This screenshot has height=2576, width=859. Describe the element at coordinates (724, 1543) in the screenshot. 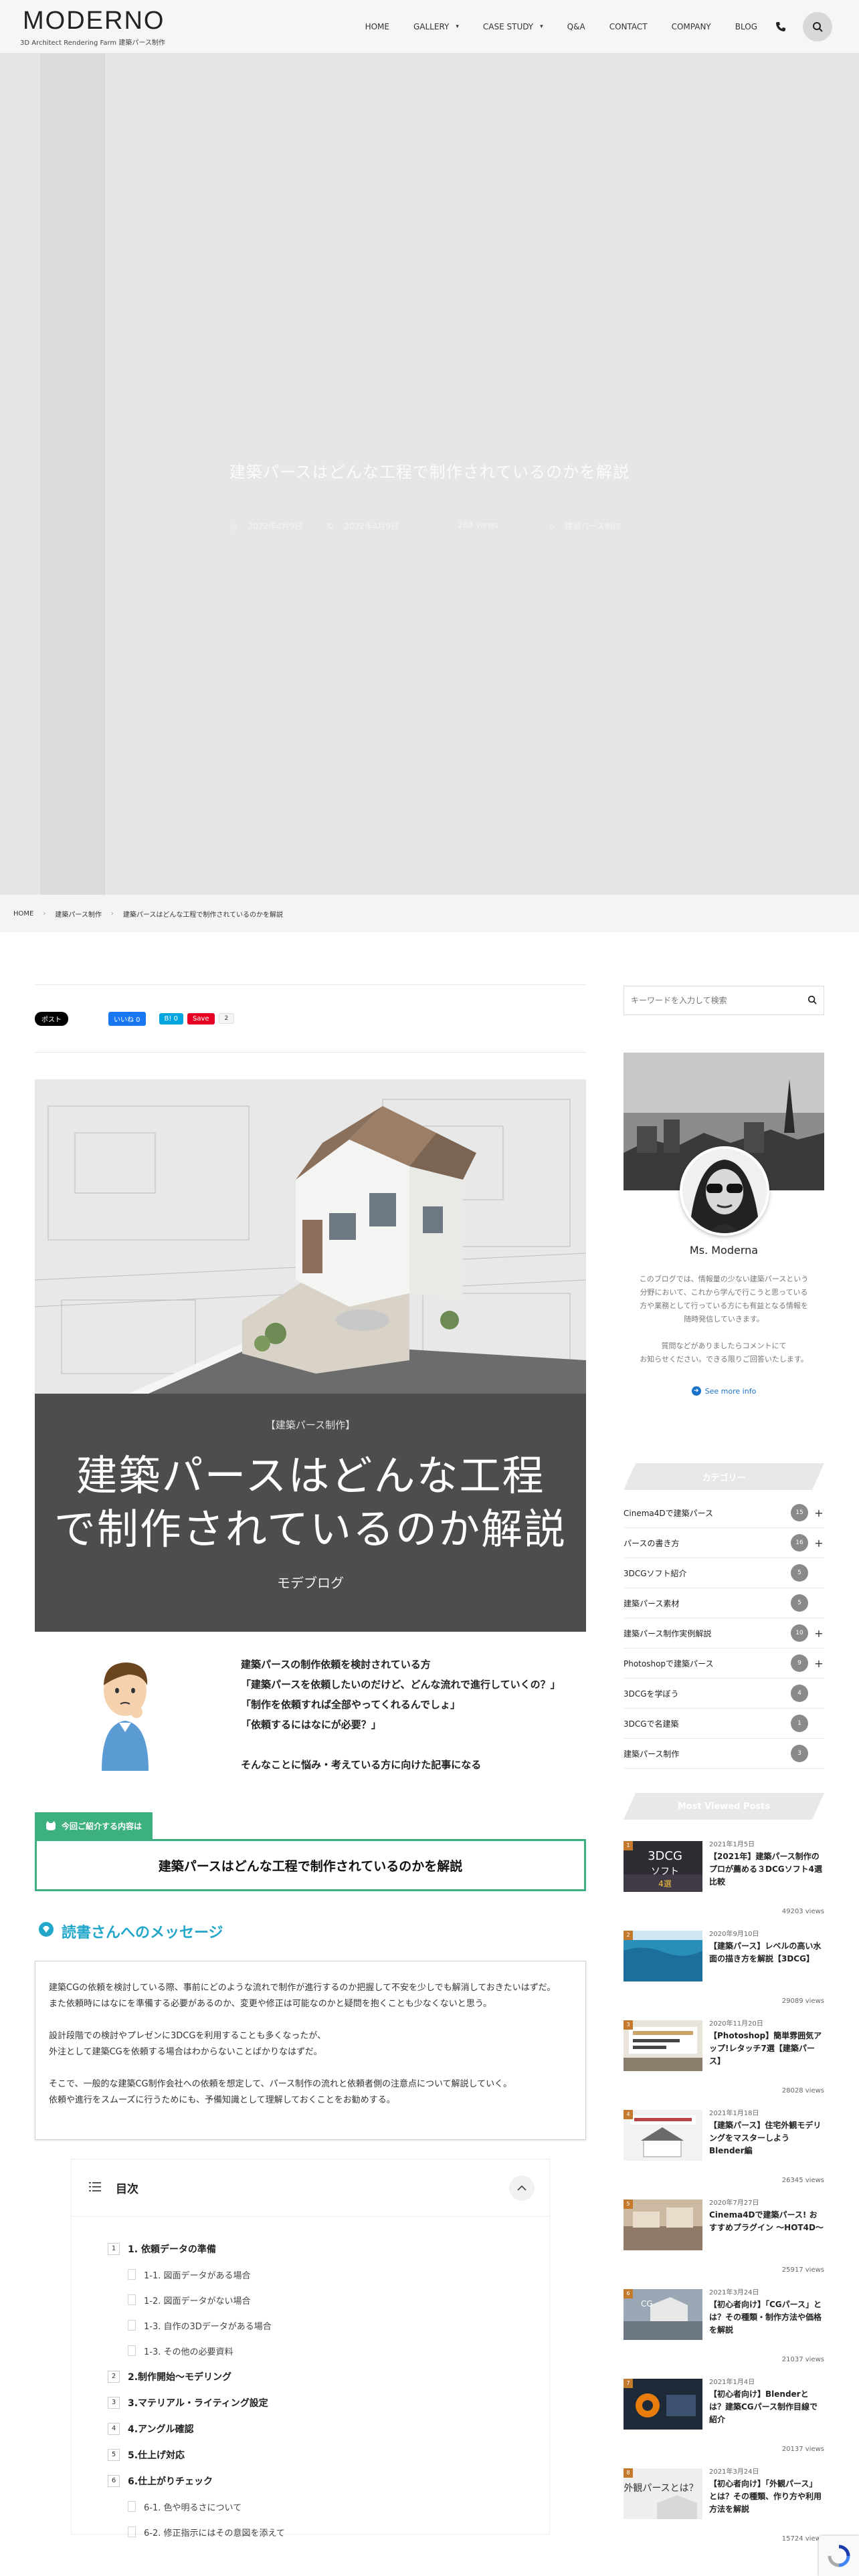

I see `category-item: パースの書き方 16 +` at that location.